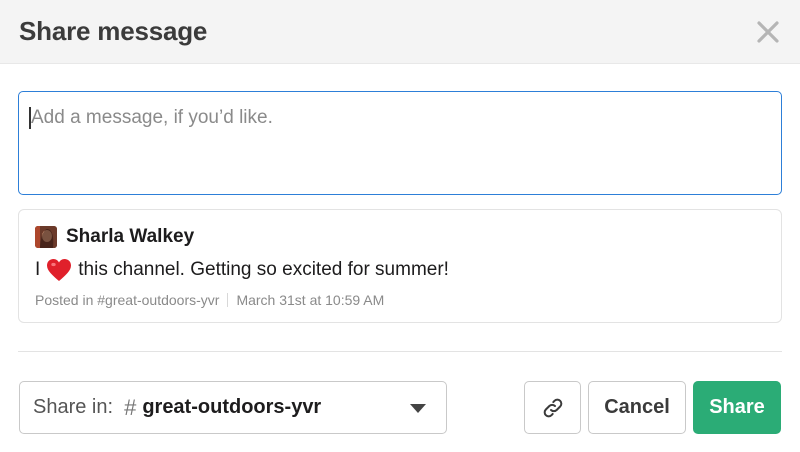 Image resolution: width=800 pixels, height=452 pixels. I want to click on share-in-select: Share in: # great-outdoors-yvr, so click(233, 407).